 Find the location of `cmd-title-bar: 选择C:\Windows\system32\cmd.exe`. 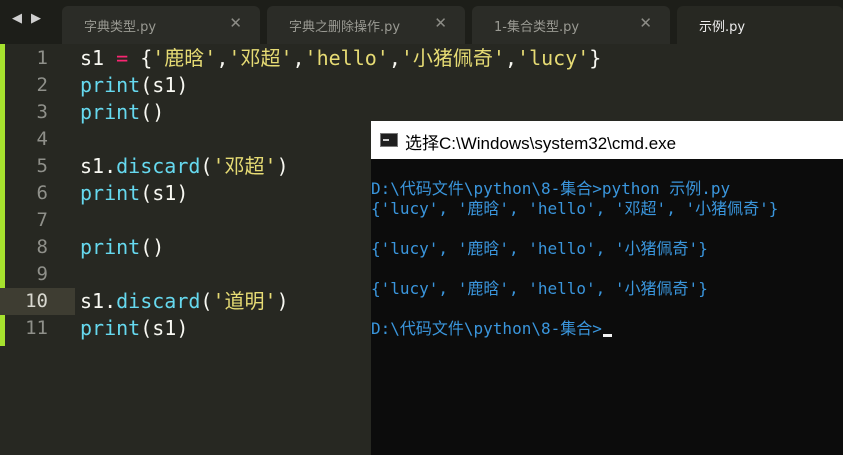

cmd-title-bar: 选择C:\Windows\system32\cmd.exe is located at coordinates (607, 140).